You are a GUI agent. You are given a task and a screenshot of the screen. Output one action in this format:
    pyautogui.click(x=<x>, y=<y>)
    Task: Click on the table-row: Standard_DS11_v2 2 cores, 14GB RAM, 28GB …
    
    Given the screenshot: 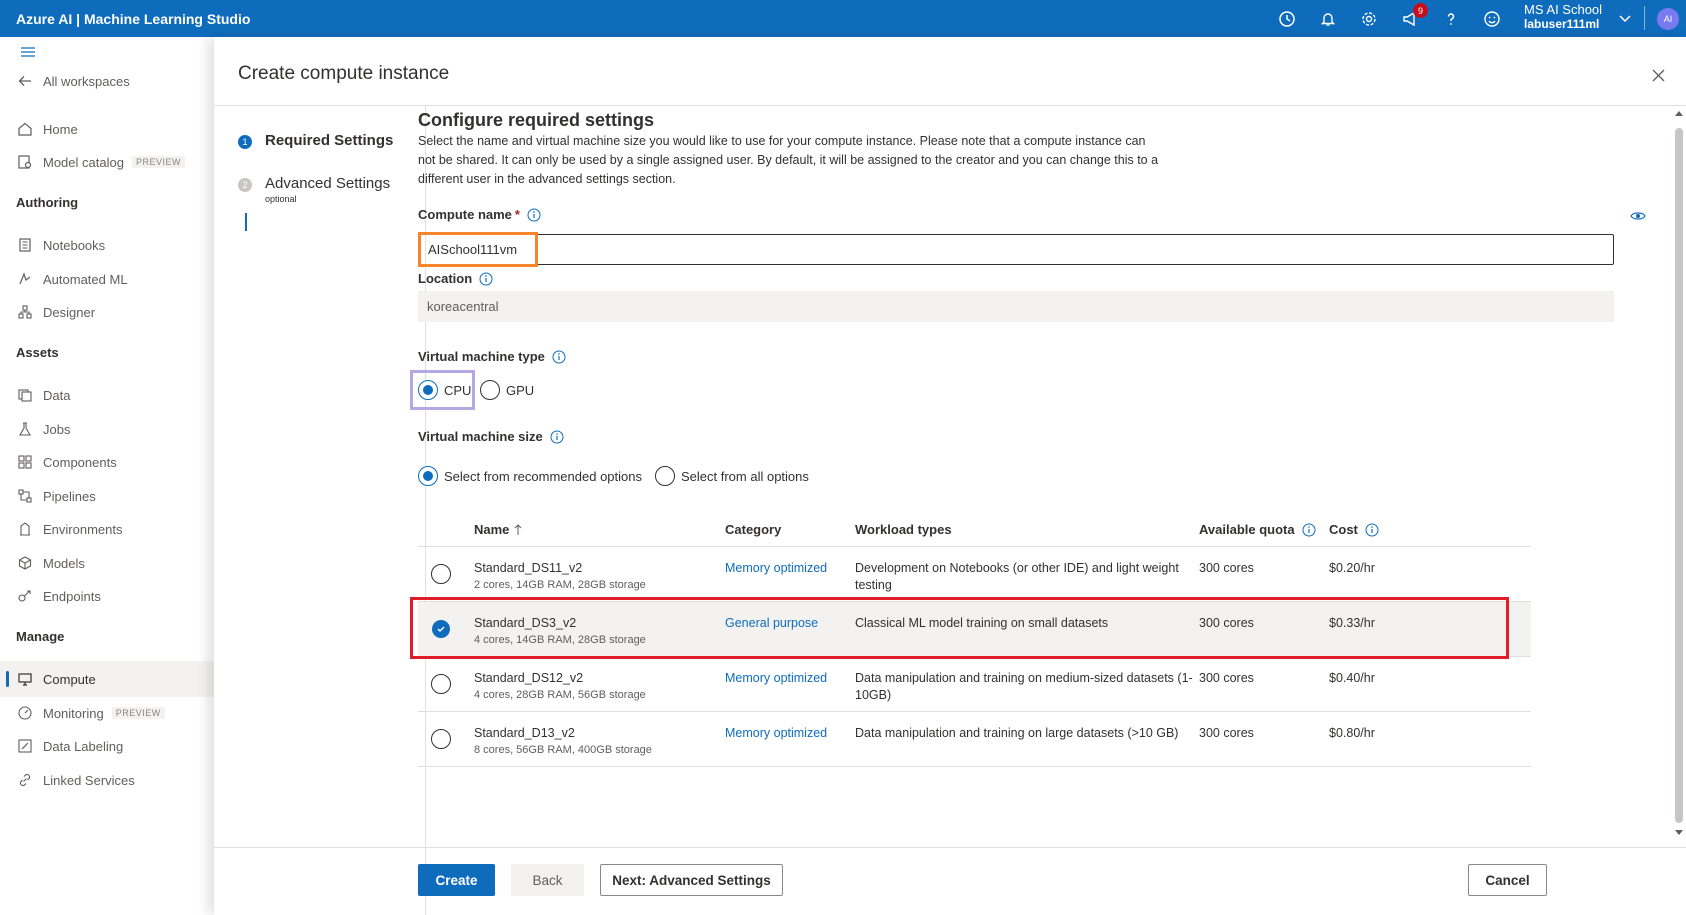 What is the action you would take?
    pyautogui.click(x=974, y=574)
    